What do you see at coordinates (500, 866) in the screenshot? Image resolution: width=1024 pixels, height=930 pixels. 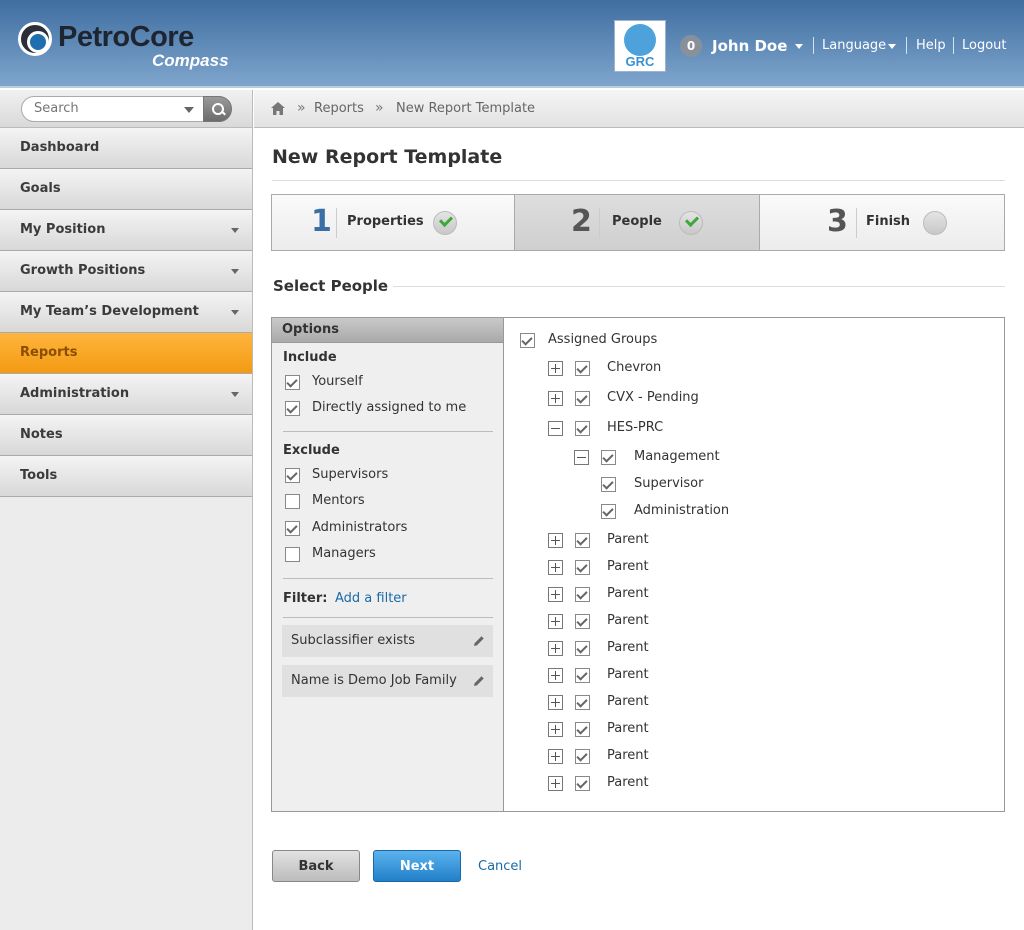 I see `cancel-link: Cancel` at bounding box center [500, 866].